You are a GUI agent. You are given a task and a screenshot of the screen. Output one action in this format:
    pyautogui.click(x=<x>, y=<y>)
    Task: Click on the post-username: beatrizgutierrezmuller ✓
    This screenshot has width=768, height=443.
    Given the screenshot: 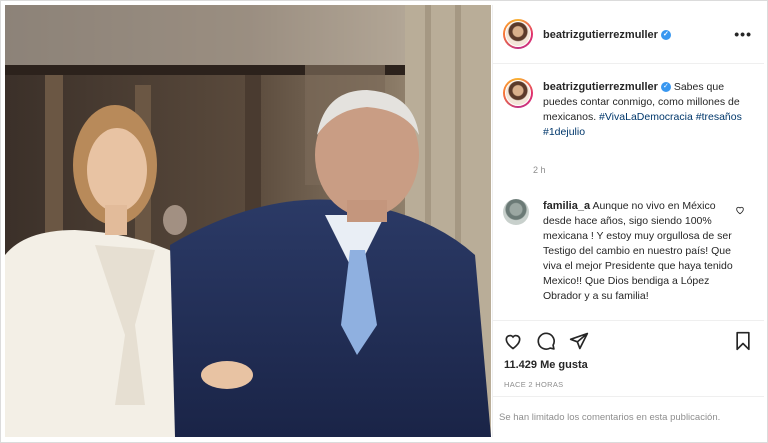 What is the action you would take?
    pyautogui.click(x=607, y=35)
    